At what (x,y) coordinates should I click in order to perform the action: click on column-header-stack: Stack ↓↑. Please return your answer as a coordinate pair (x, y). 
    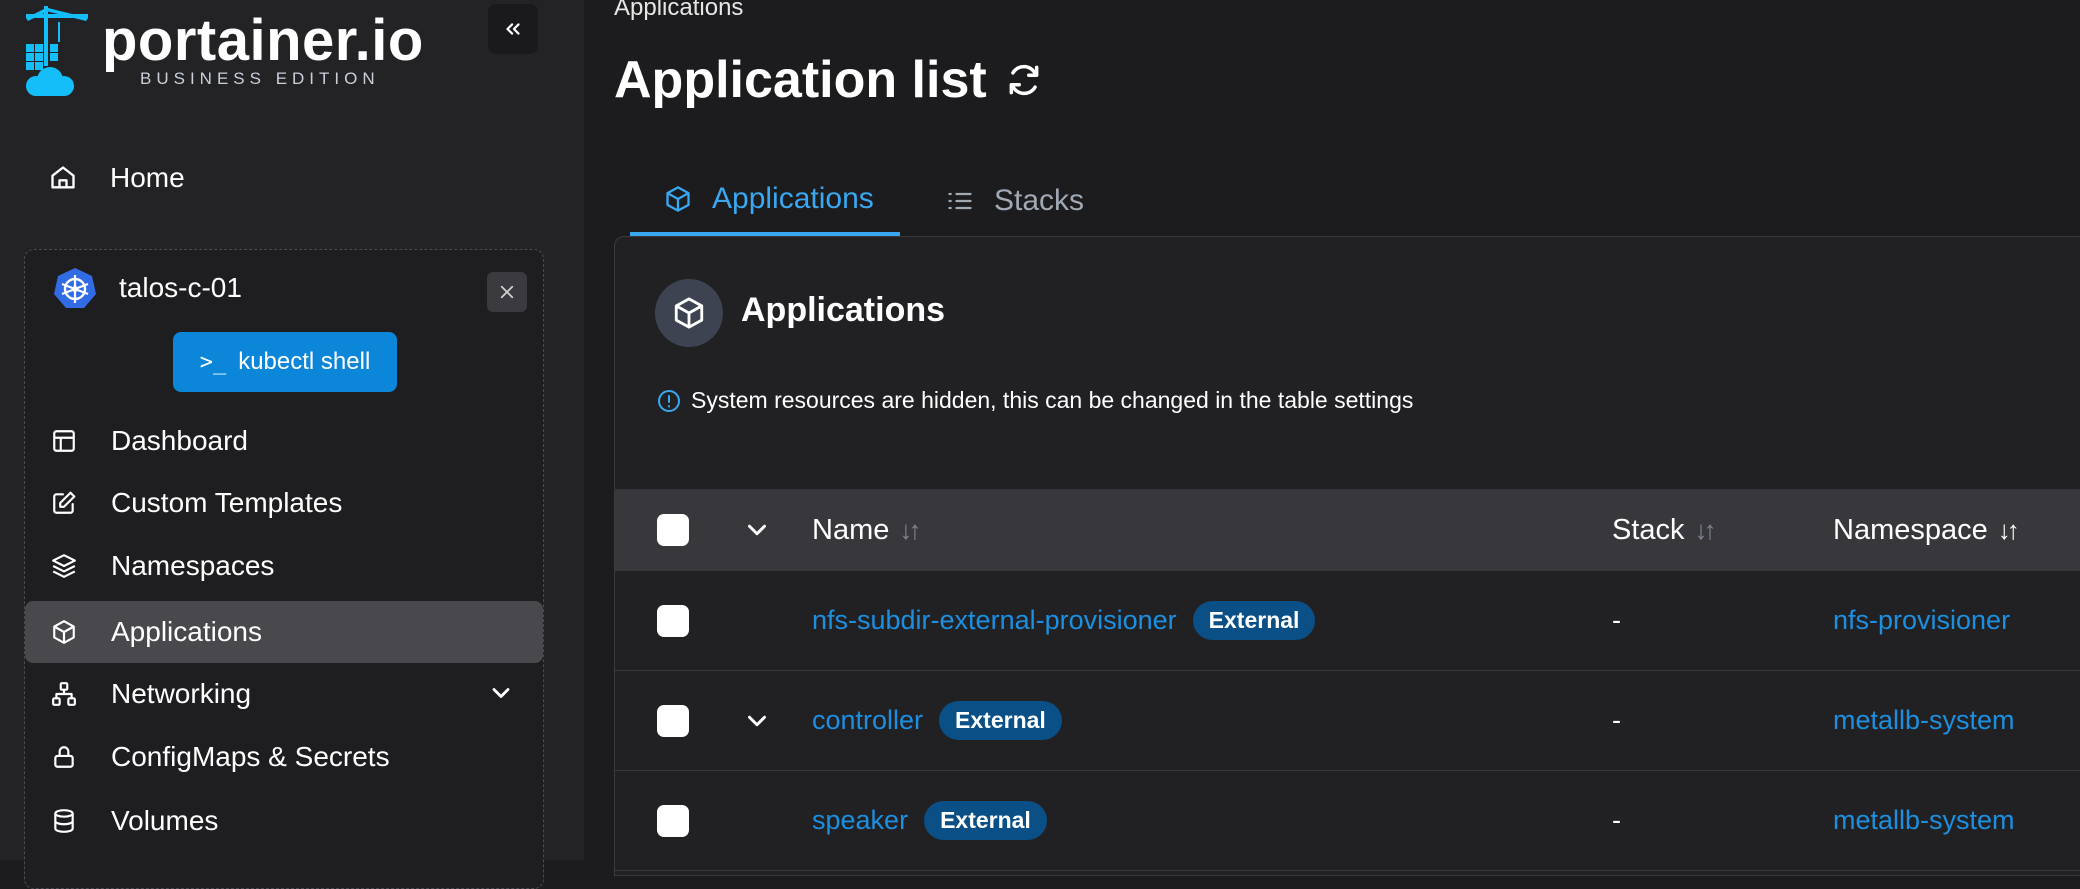
    Looking at the image, I should click on (1664, 530).